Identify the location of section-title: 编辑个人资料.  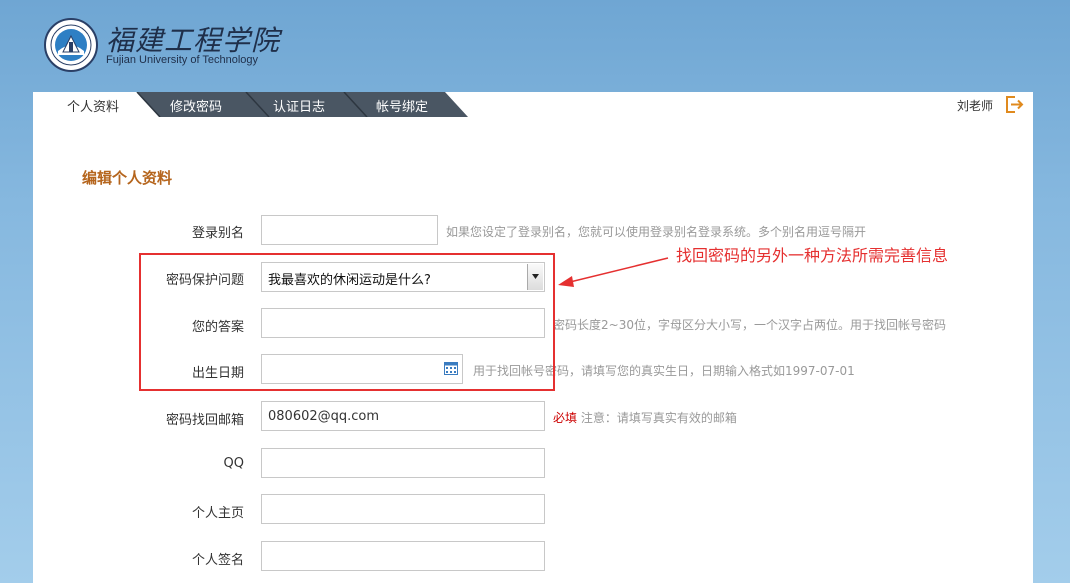
(127, 178).